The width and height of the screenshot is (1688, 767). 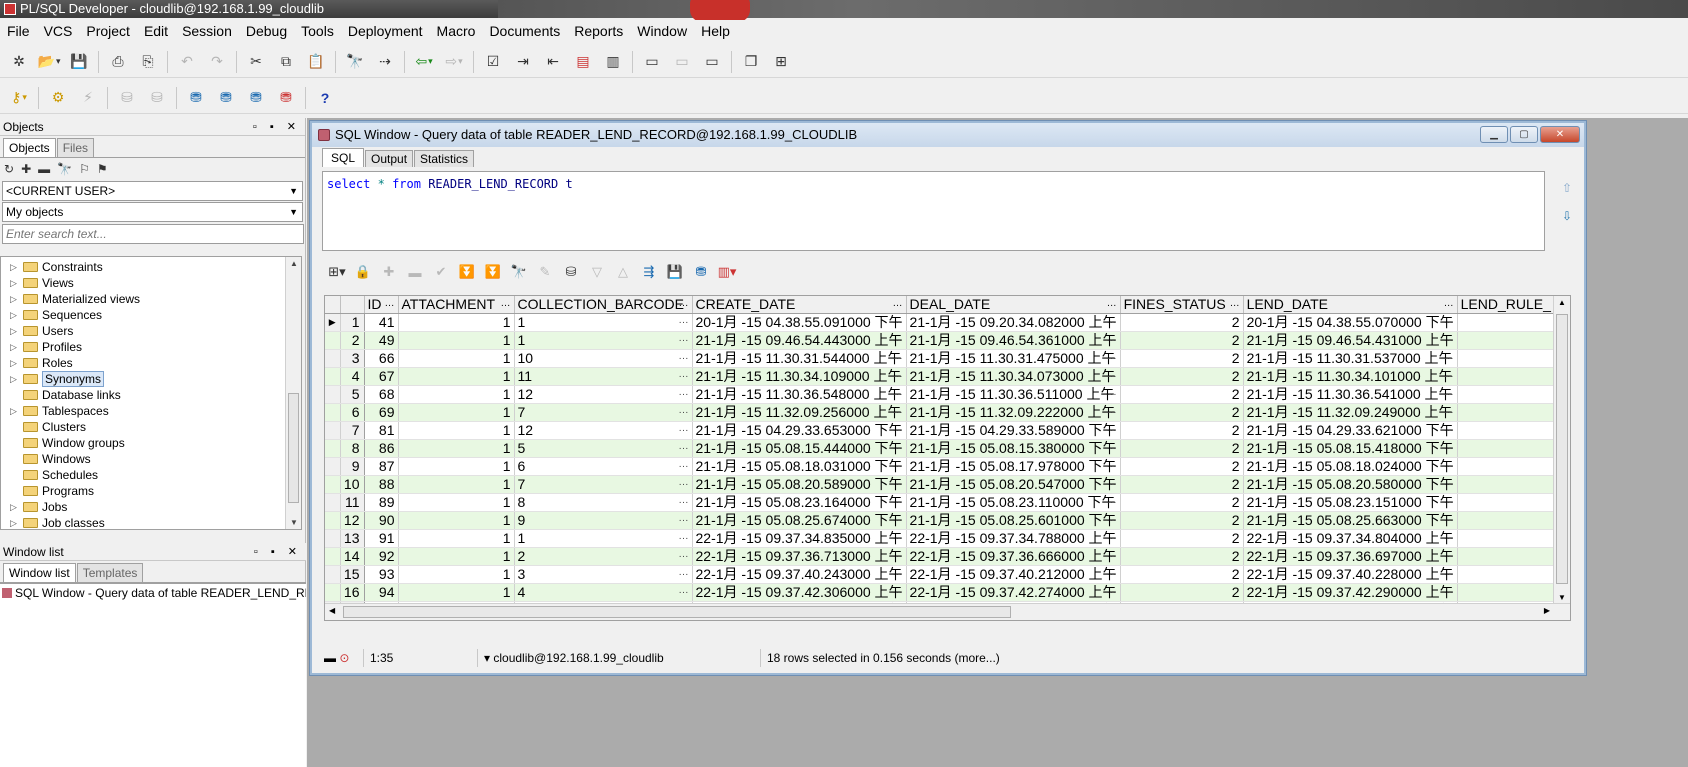 I want to click on panel-controls: ▫ ▪ ✕, so click(x=277, y=127).